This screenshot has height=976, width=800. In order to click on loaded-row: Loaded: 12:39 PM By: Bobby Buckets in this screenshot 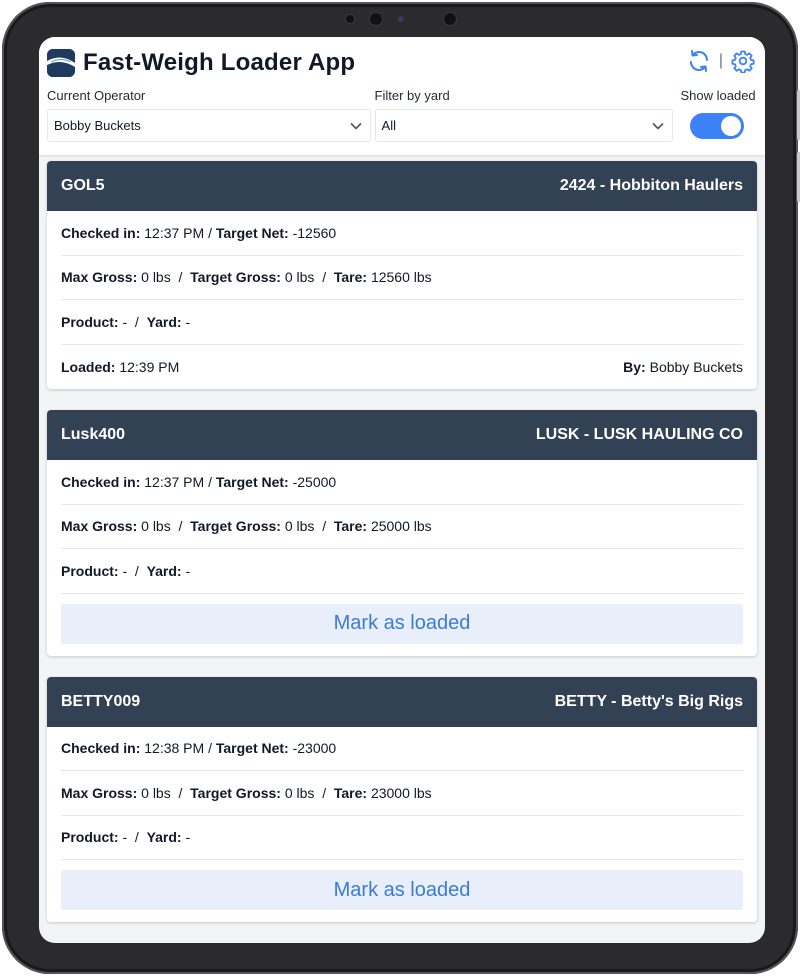, I will do `click(402, 367)`.